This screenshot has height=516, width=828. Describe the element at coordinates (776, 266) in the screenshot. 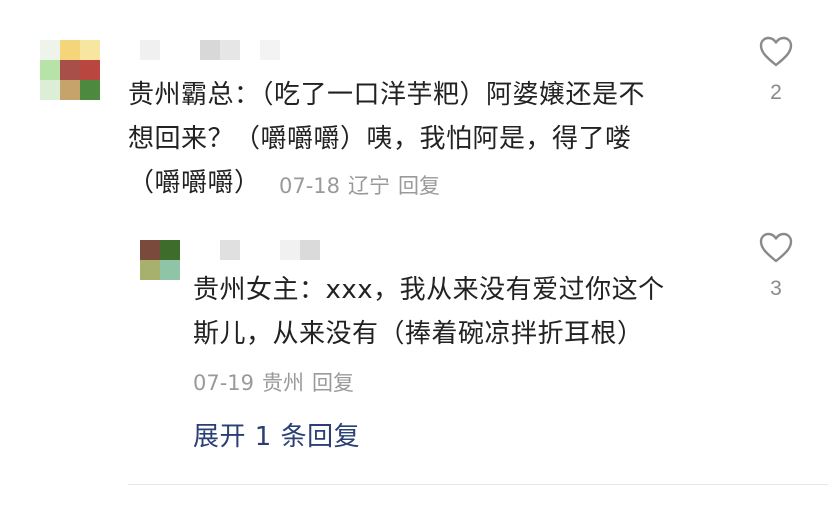

I see `reply-like-button: 3` at that location.